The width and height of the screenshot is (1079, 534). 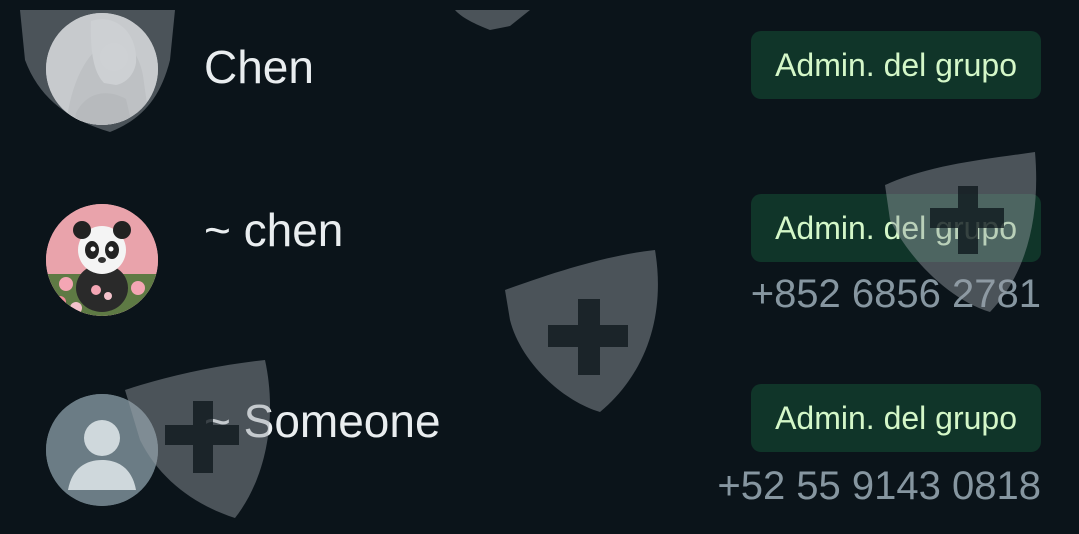 I want to click on participant-phone: +52 55 9143 0818, so click(x=879, y=486).